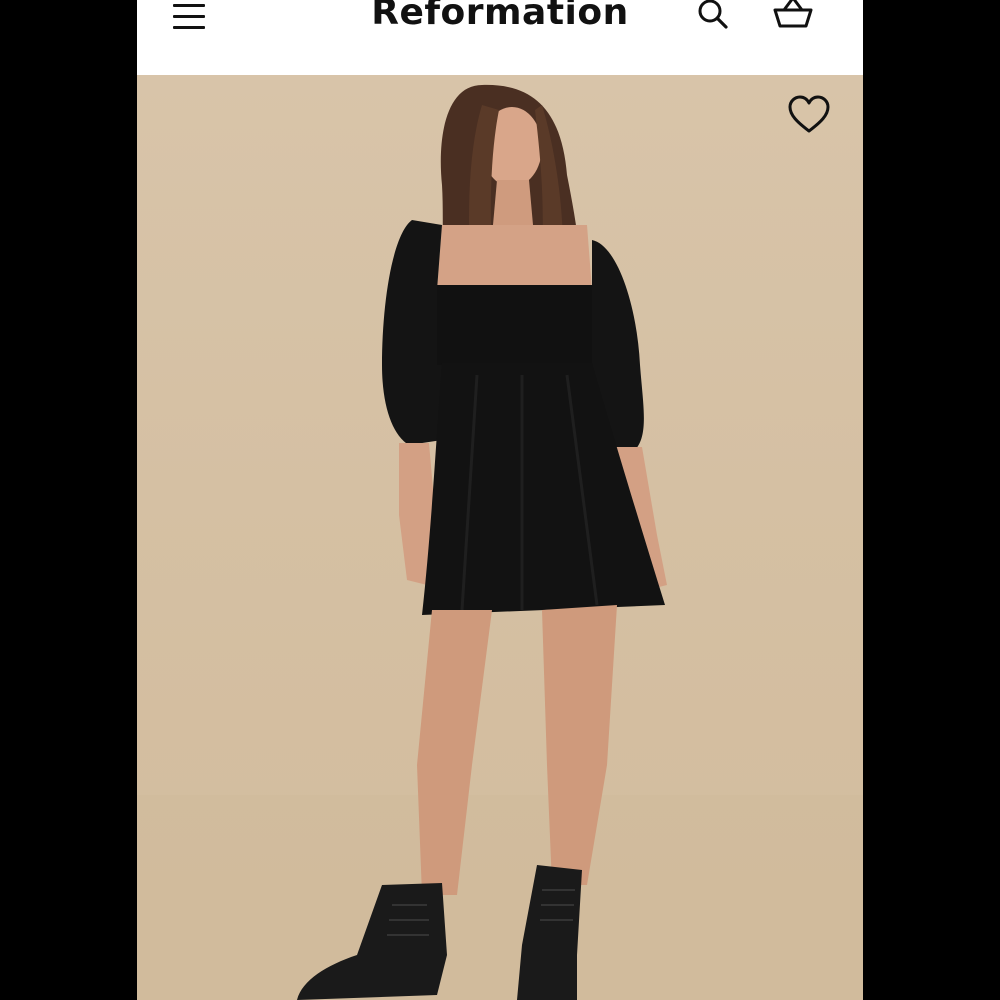 This screenshot has width=1000, height=1000. I want to click on shopping-basket-icon, so click(793, 17).